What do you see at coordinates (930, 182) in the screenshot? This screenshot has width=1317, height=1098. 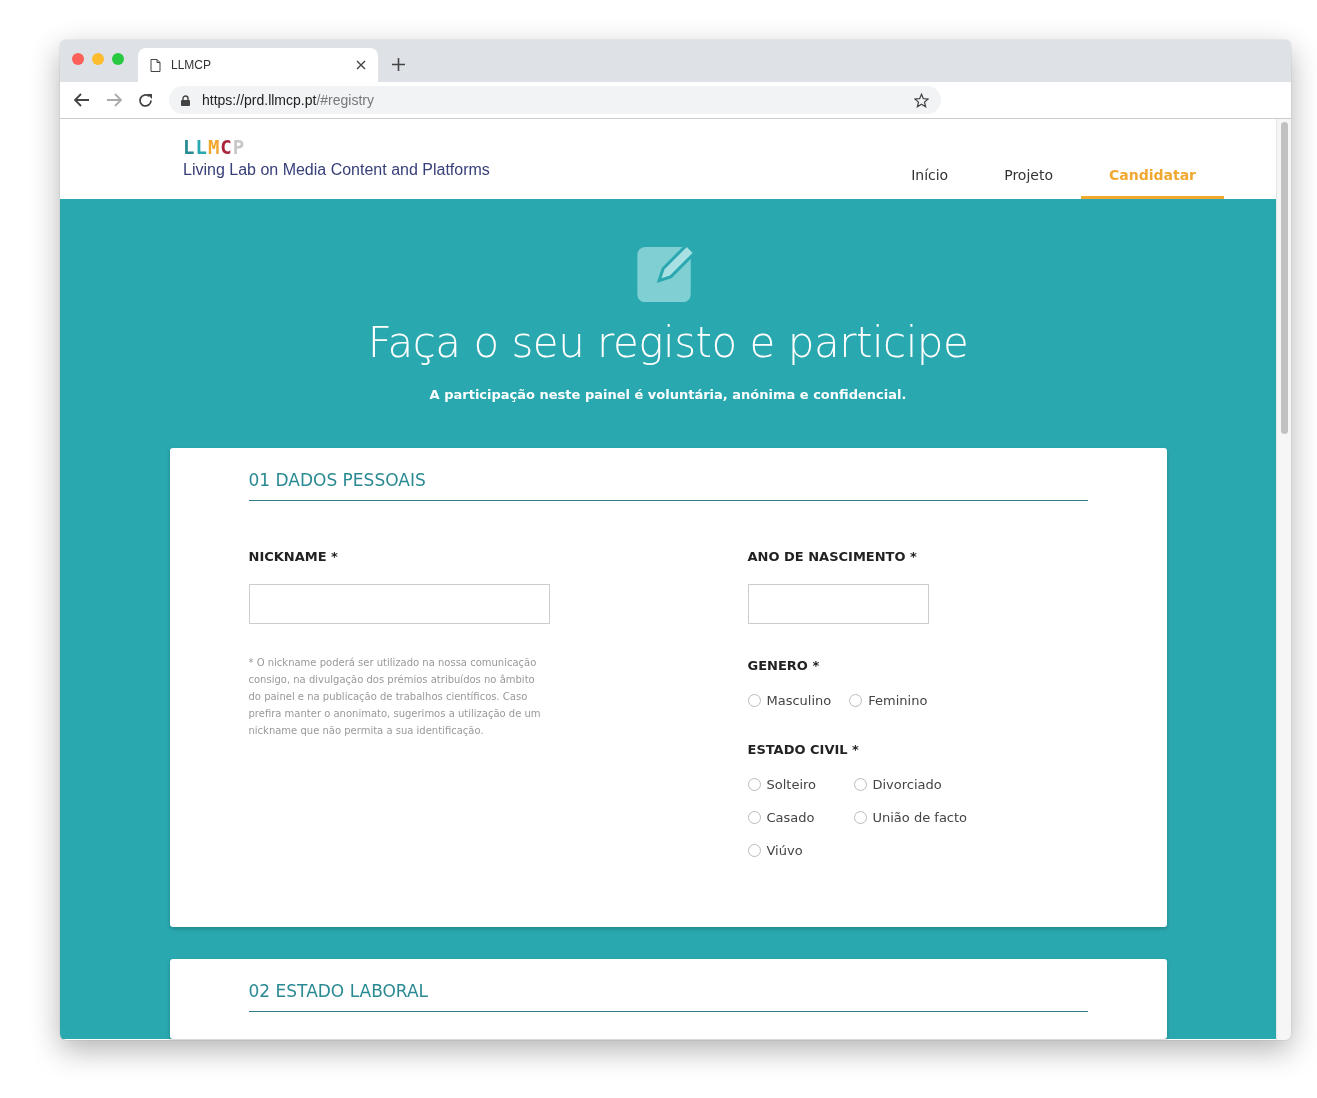 I see `nav-link: Início` at bounding box center [930, 182].